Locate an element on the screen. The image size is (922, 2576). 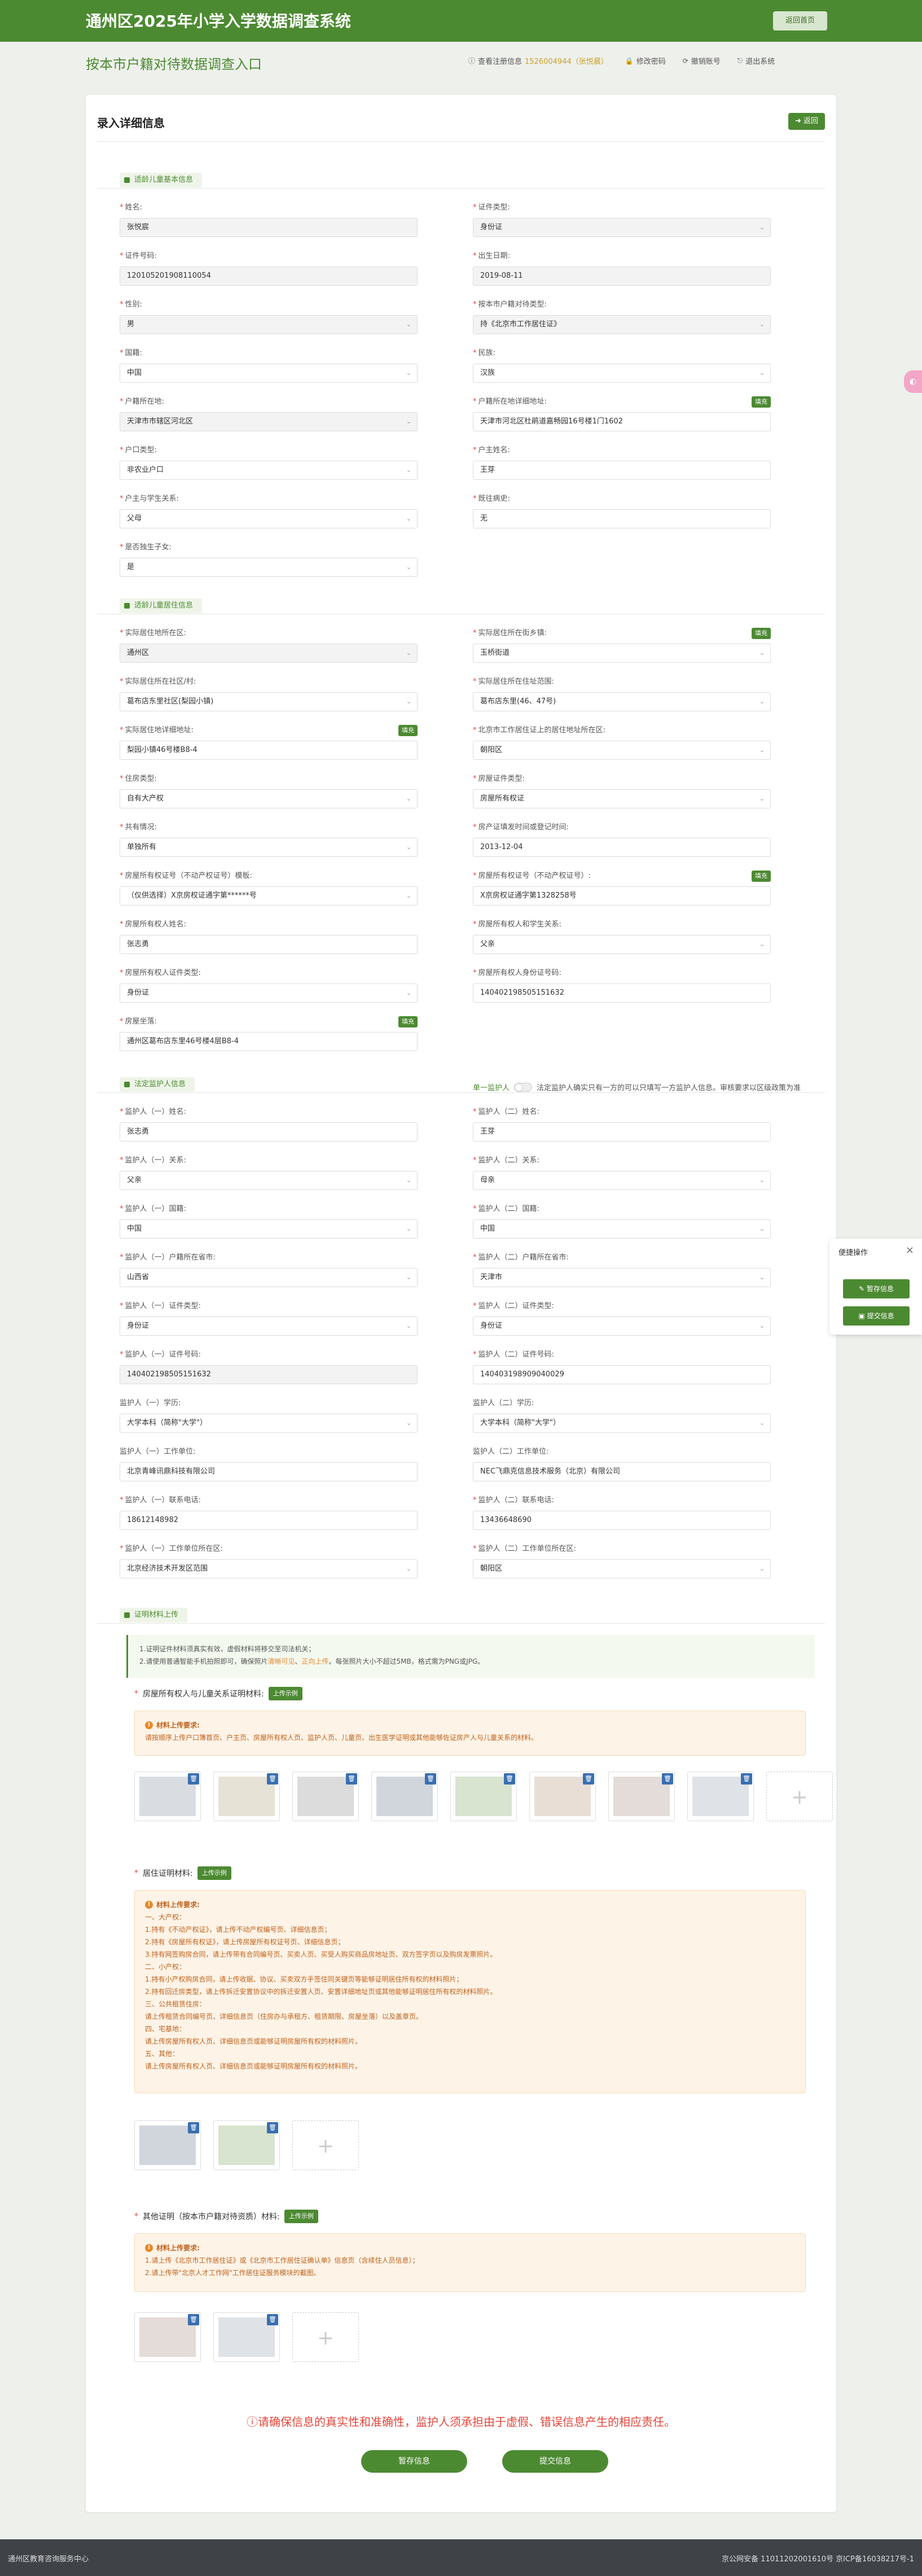
select-field: 是 ⌄ is located at coordinates (269, 567).